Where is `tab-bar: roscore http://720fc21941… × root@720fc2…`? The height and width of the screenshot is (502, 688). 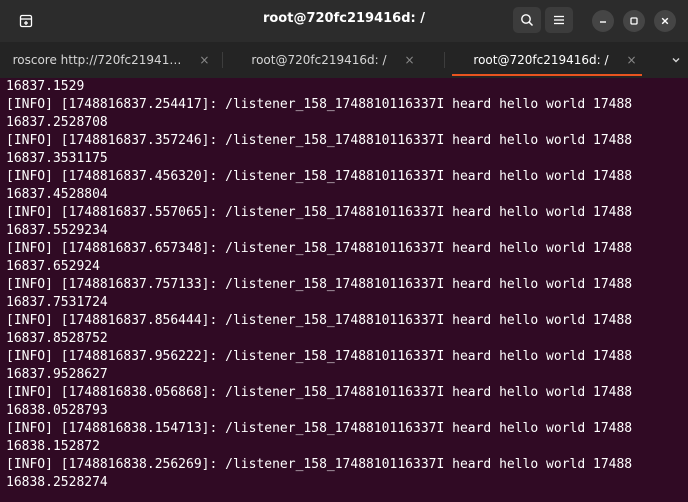
tab-bar: roscore http://720fc21941… × root@720fc2… is located at coordinates (344, 60).